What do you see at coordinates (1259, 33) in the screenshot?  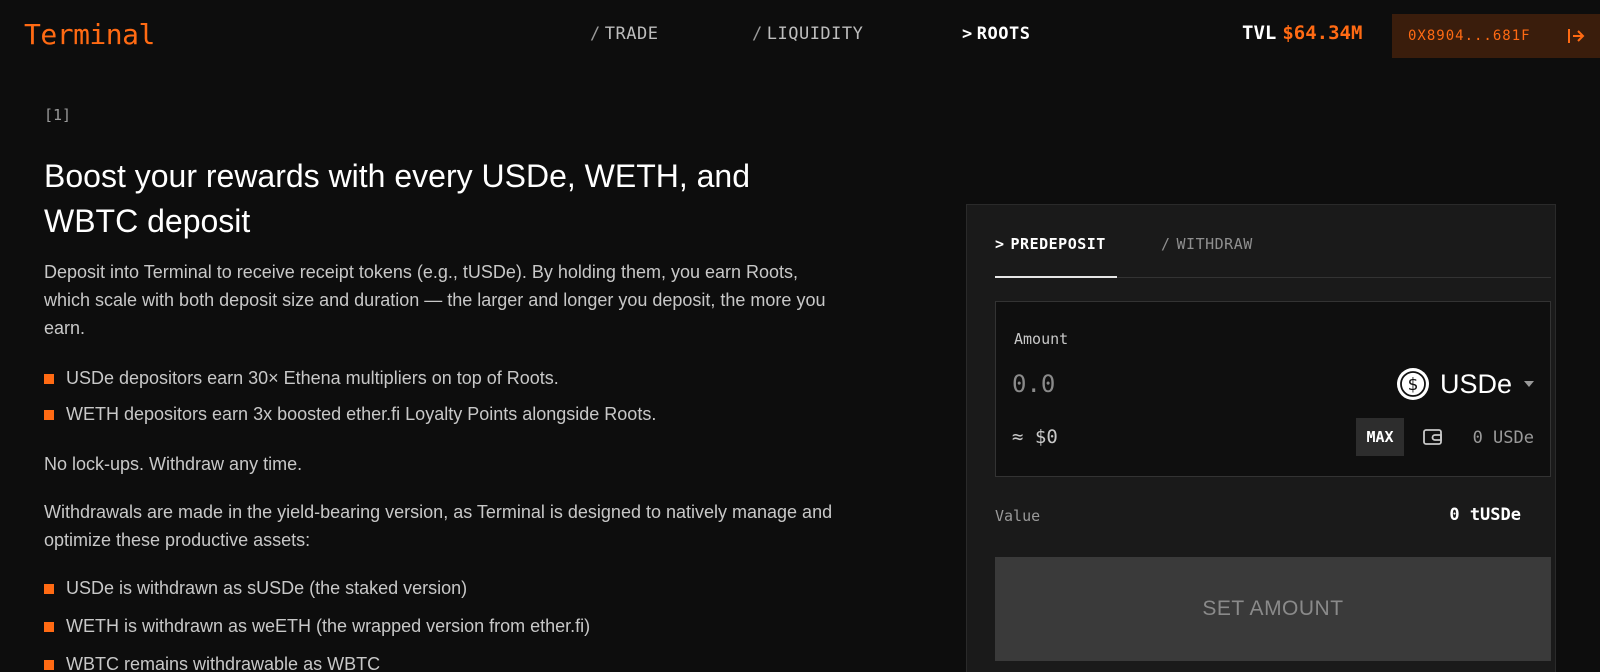 I see `tvl-label: TVL` at bounding box center [1259, 33].